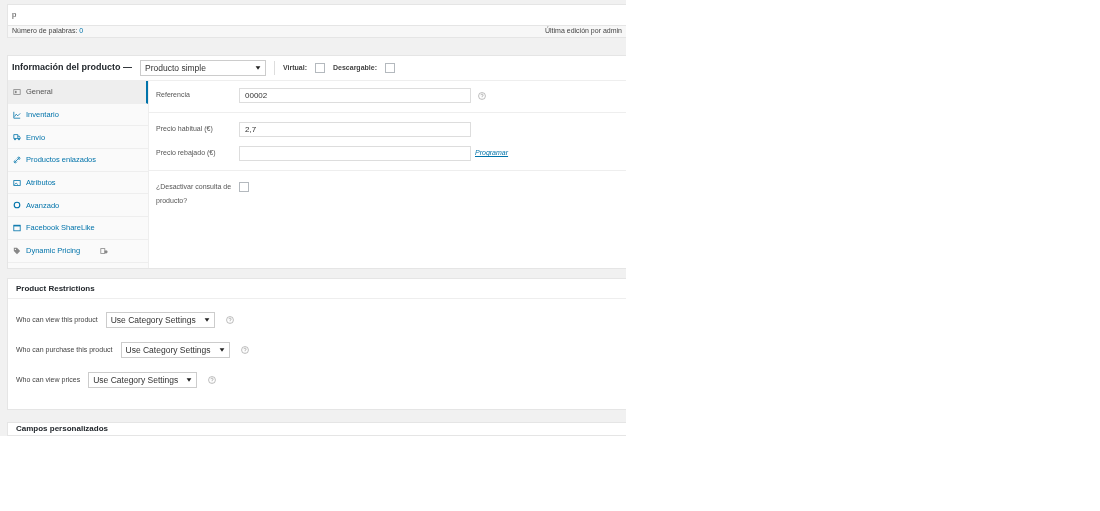  Describe the element at coordinates (17, 205) in the screenshot. I see `gear-icon` at that location.